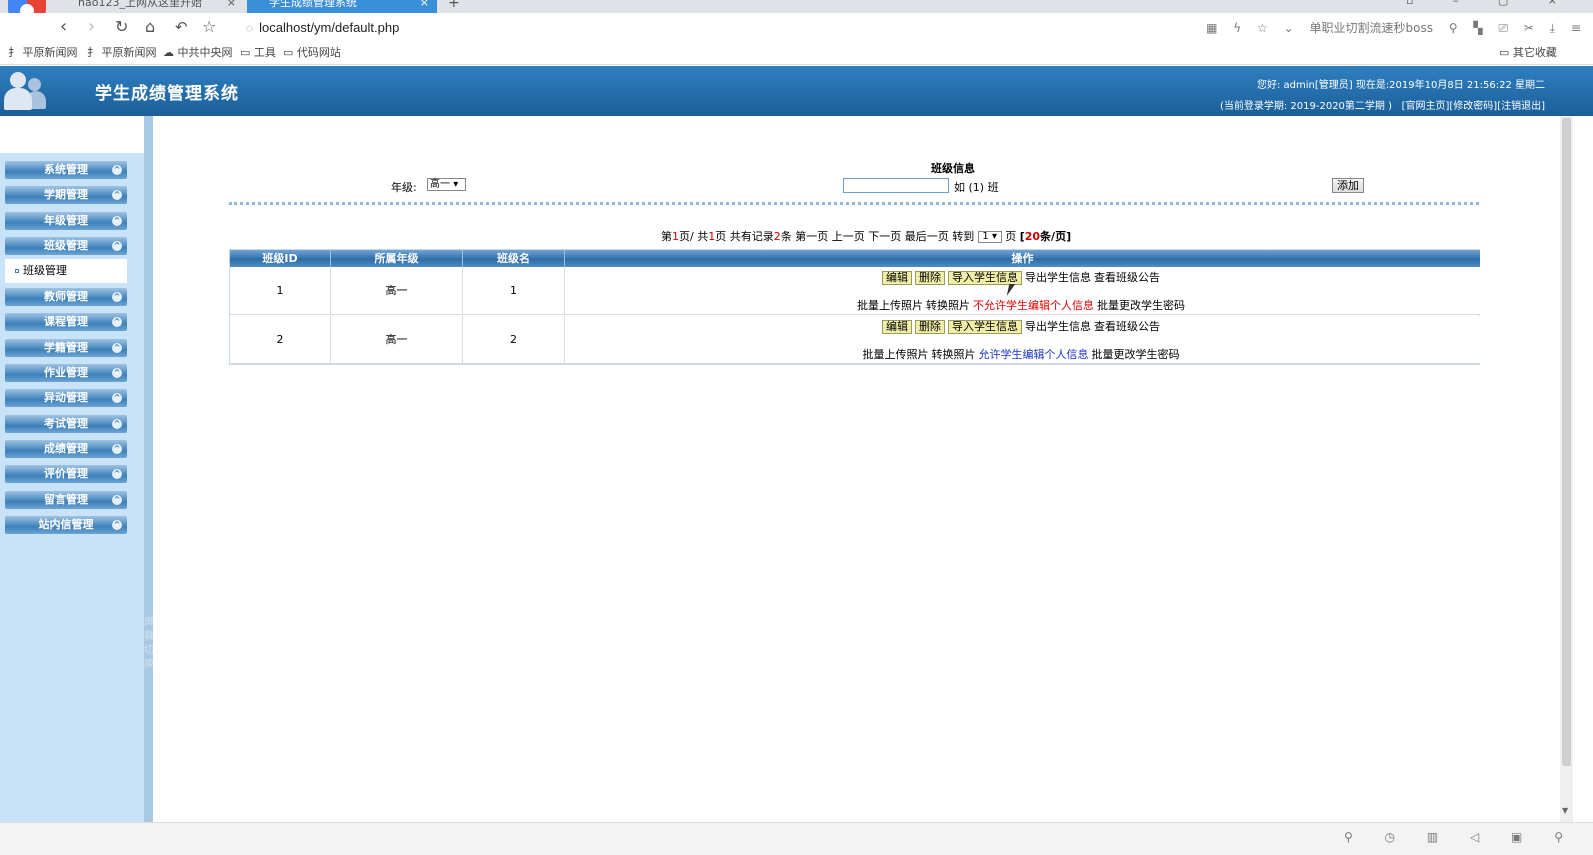  What do you see at coordinates (404, 187) in the screenshot?
I see `grade-label: 年级:` at bounding box center [404, 187].